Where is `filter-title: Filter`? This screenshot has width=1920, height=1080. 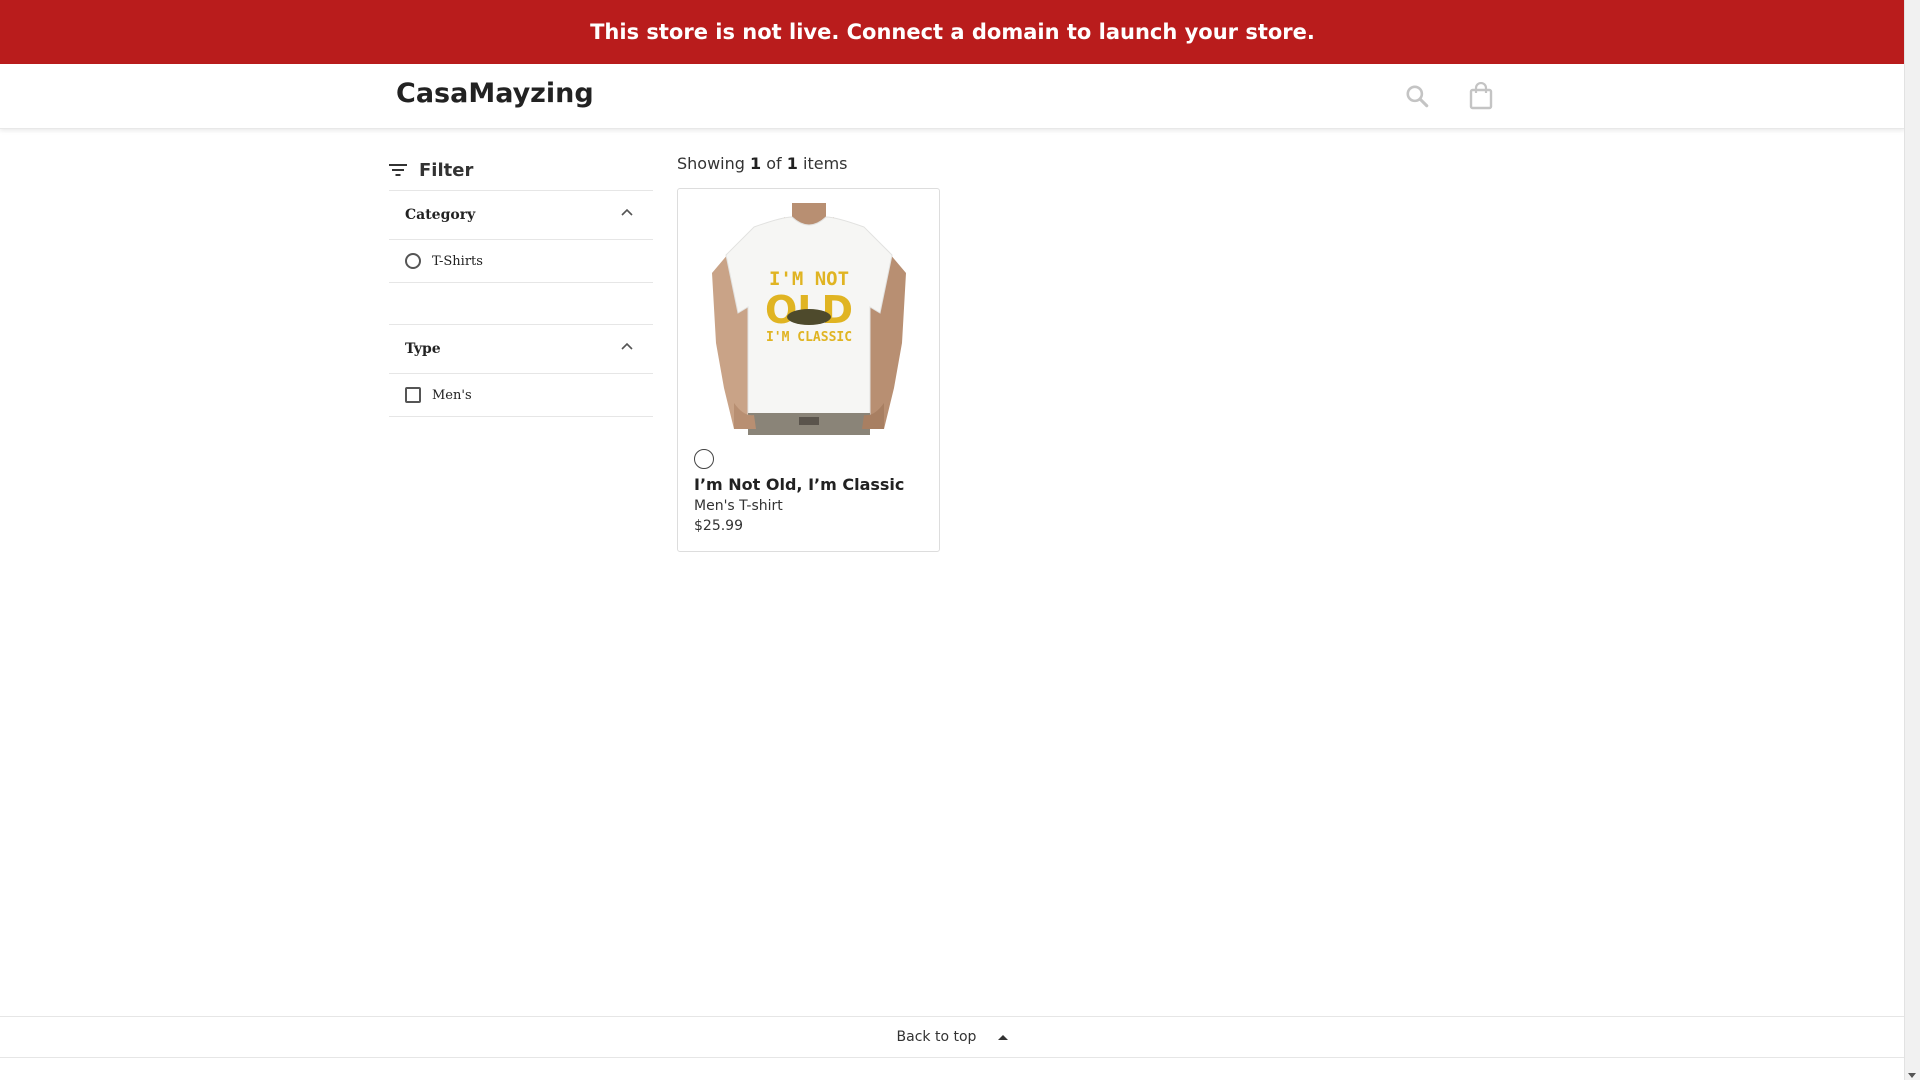 filter-title: Filter is located at coordinates (446, 170).